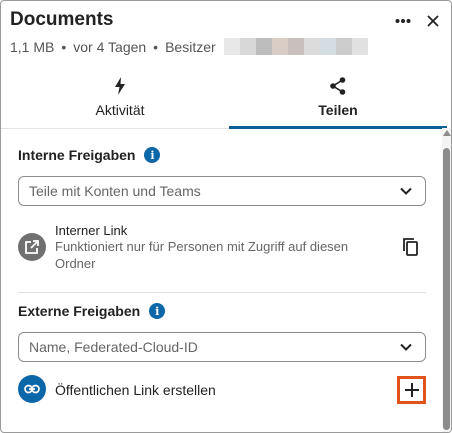 The height and width of the screenshot is (433, 452). What do you see at coordinates (32, 247) in the screenshot?
I see `open-external-icon` at bounding box center [32, 247].